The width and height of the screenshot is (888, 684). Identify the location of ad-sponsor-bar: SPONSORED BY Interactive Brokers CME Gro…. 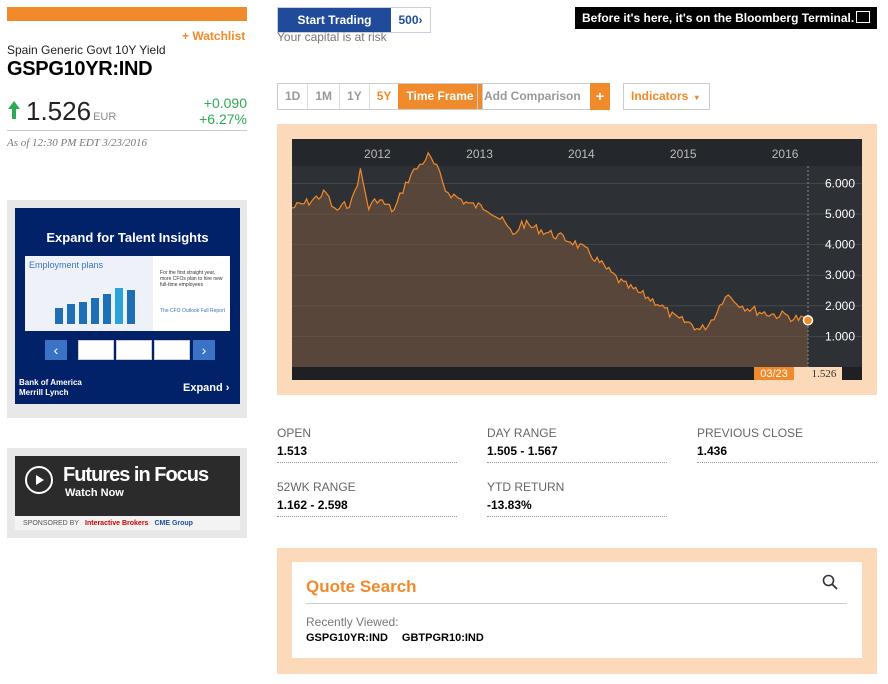
(127, 523).